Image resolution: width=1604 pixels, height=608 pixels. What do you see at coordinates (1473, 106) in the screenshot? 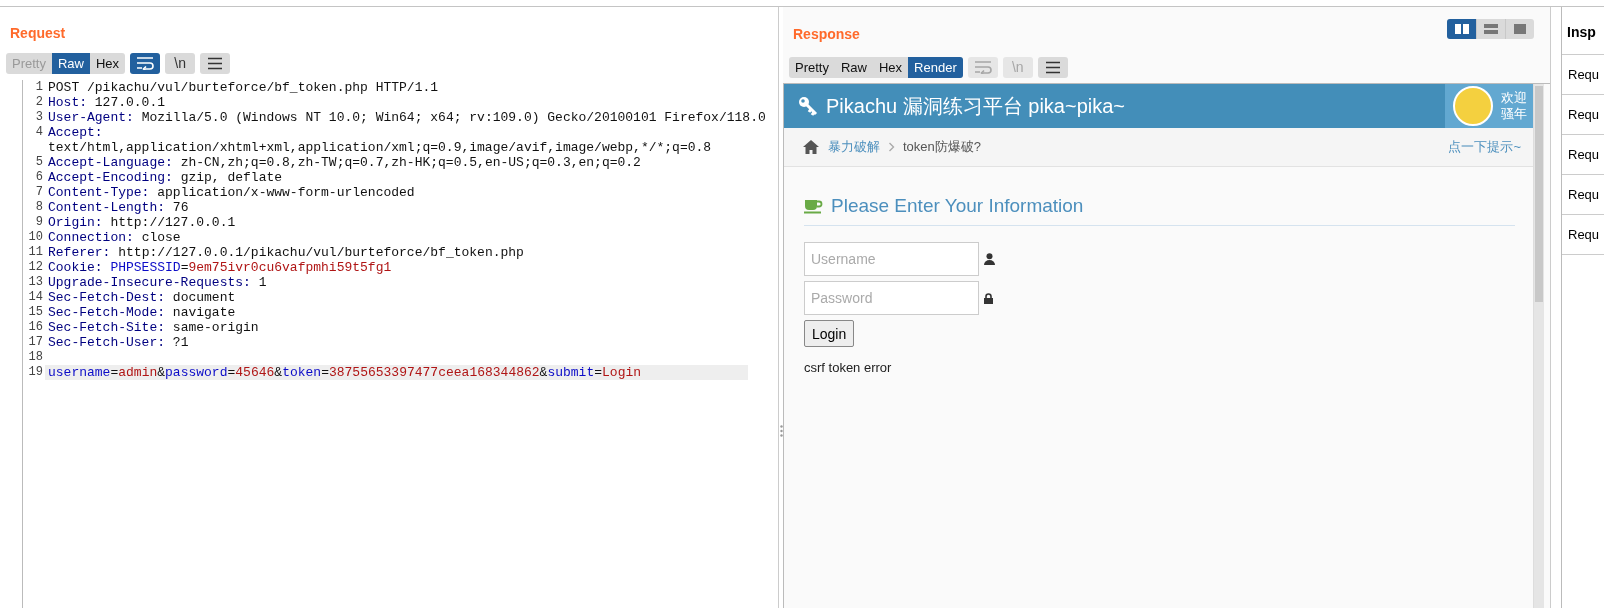
I see `avatar` at bounding box center [1473, 106].